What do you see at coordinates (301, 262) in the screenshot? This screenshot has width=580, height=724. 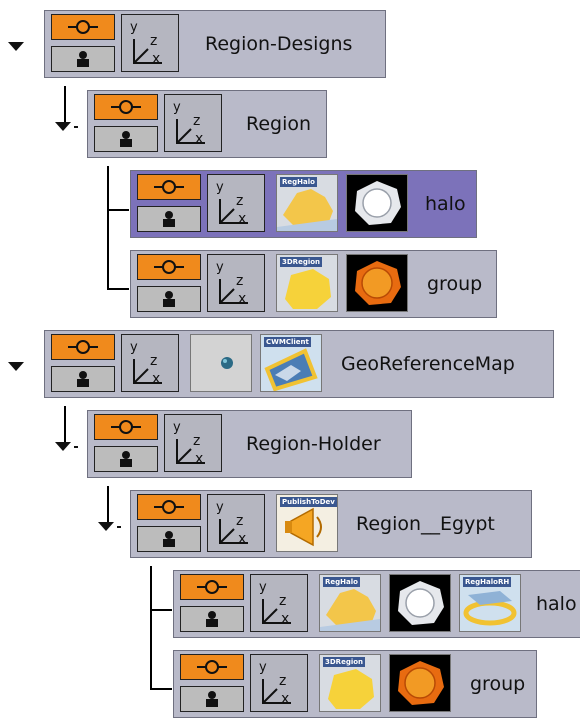 I see `thumbnail-caption: 3DRegion` at bounding box center [301, 262].